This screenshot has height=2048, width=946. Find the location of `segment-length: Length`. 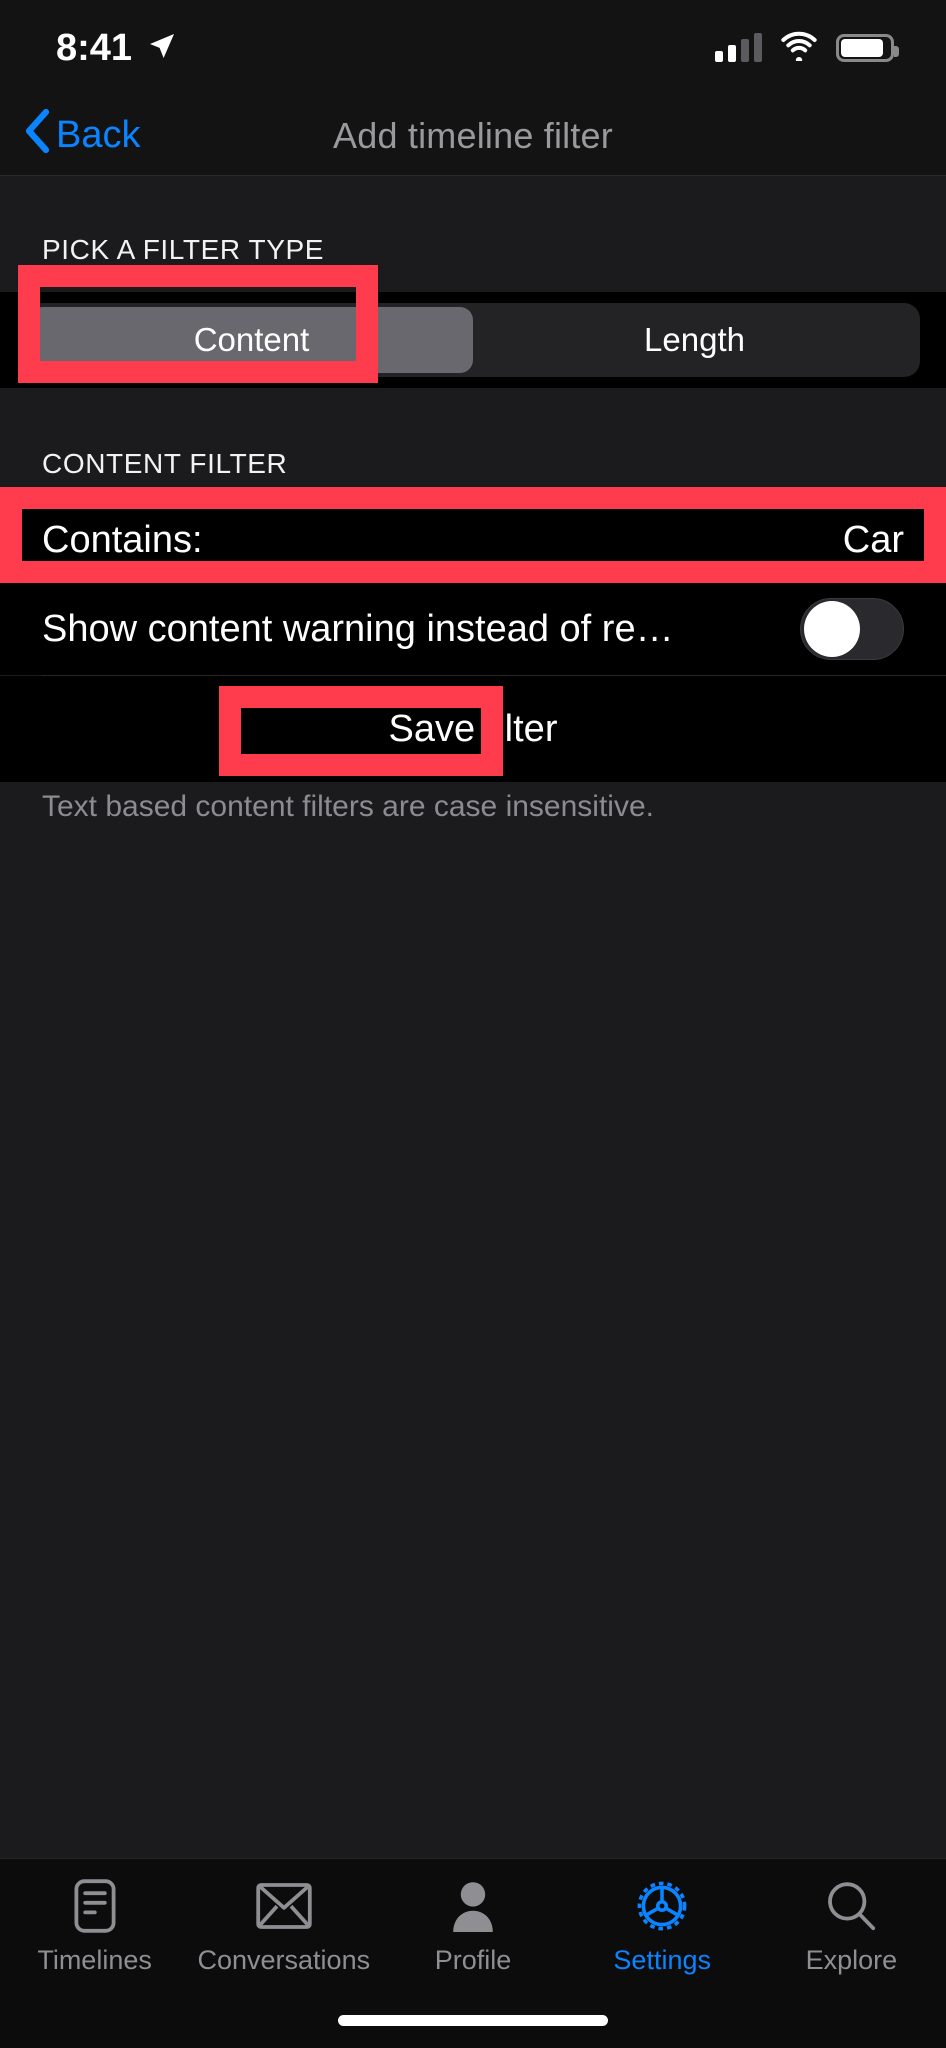

segment-length: Length is located at coordinates (694, 340).